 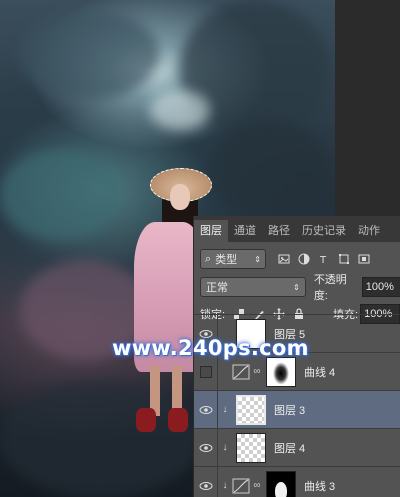 What do you see at coordinates (330, 288) in the screenshot?
I see `opacity-label: 不透明度:` at bounding box center [330, 288].